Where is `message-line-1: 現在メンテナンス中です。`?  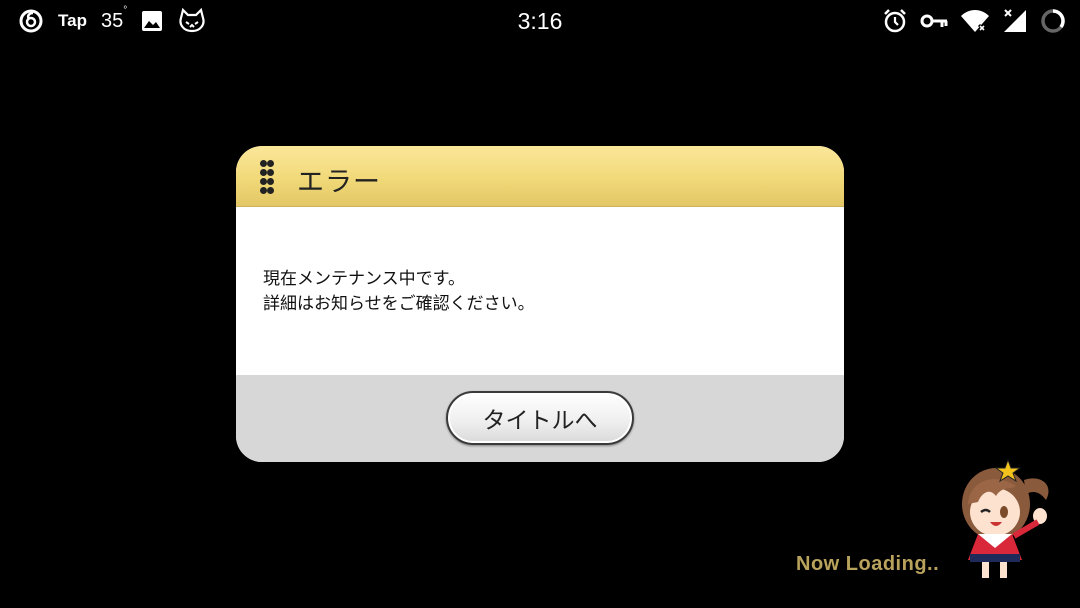
message-line-1: 現在メンテナンス中です。 is located at coordinates (364, 279).